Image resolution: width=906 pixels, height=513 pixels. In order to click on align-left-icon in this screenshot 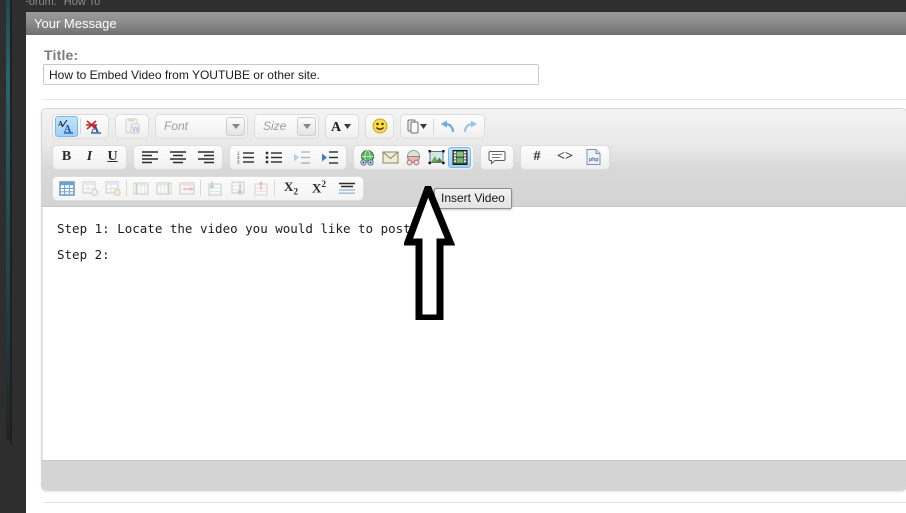, I will do `click(150, 157)`.